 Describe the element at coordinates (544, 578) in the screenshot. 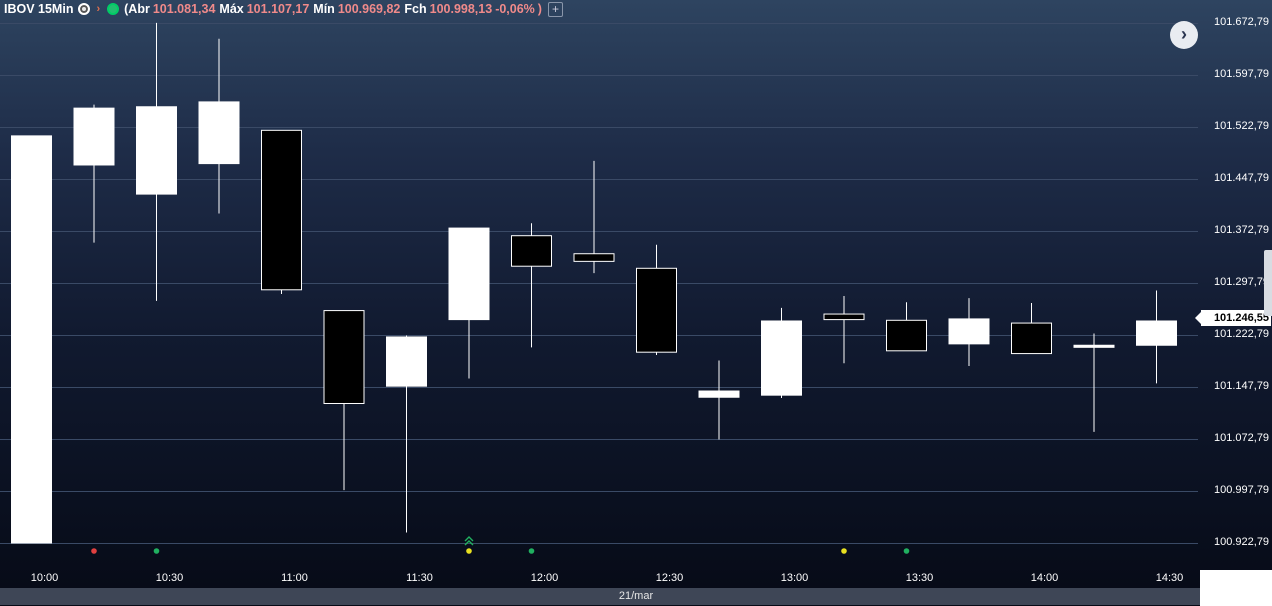

I see `x-tick-label: 12:00` at that location.